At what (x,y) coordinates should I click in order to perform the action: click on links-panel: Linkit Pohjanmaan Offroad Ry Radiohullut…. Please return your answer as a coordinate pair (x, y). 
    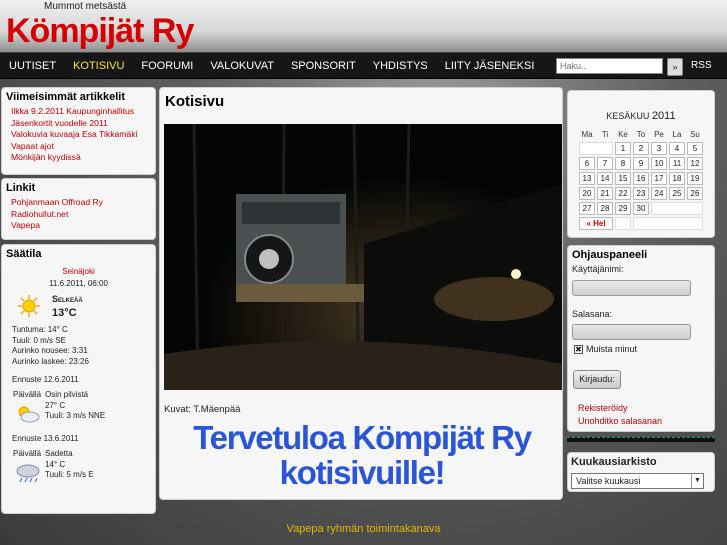
    Looking at the image, I should click on (78, 209).